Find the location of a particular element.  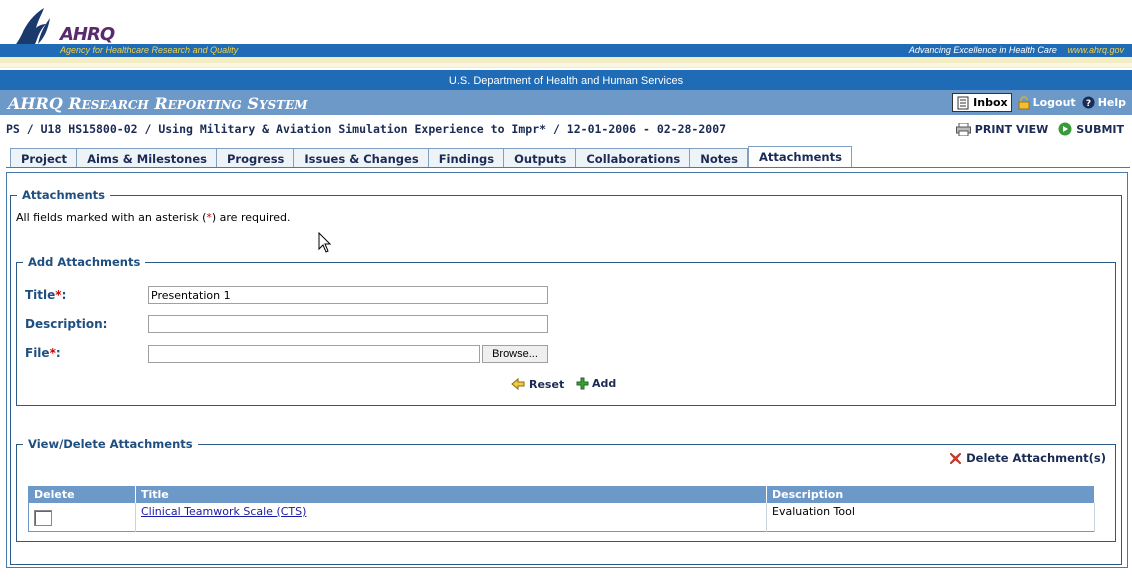

inbox-icon is located at coordinates (963, 102).